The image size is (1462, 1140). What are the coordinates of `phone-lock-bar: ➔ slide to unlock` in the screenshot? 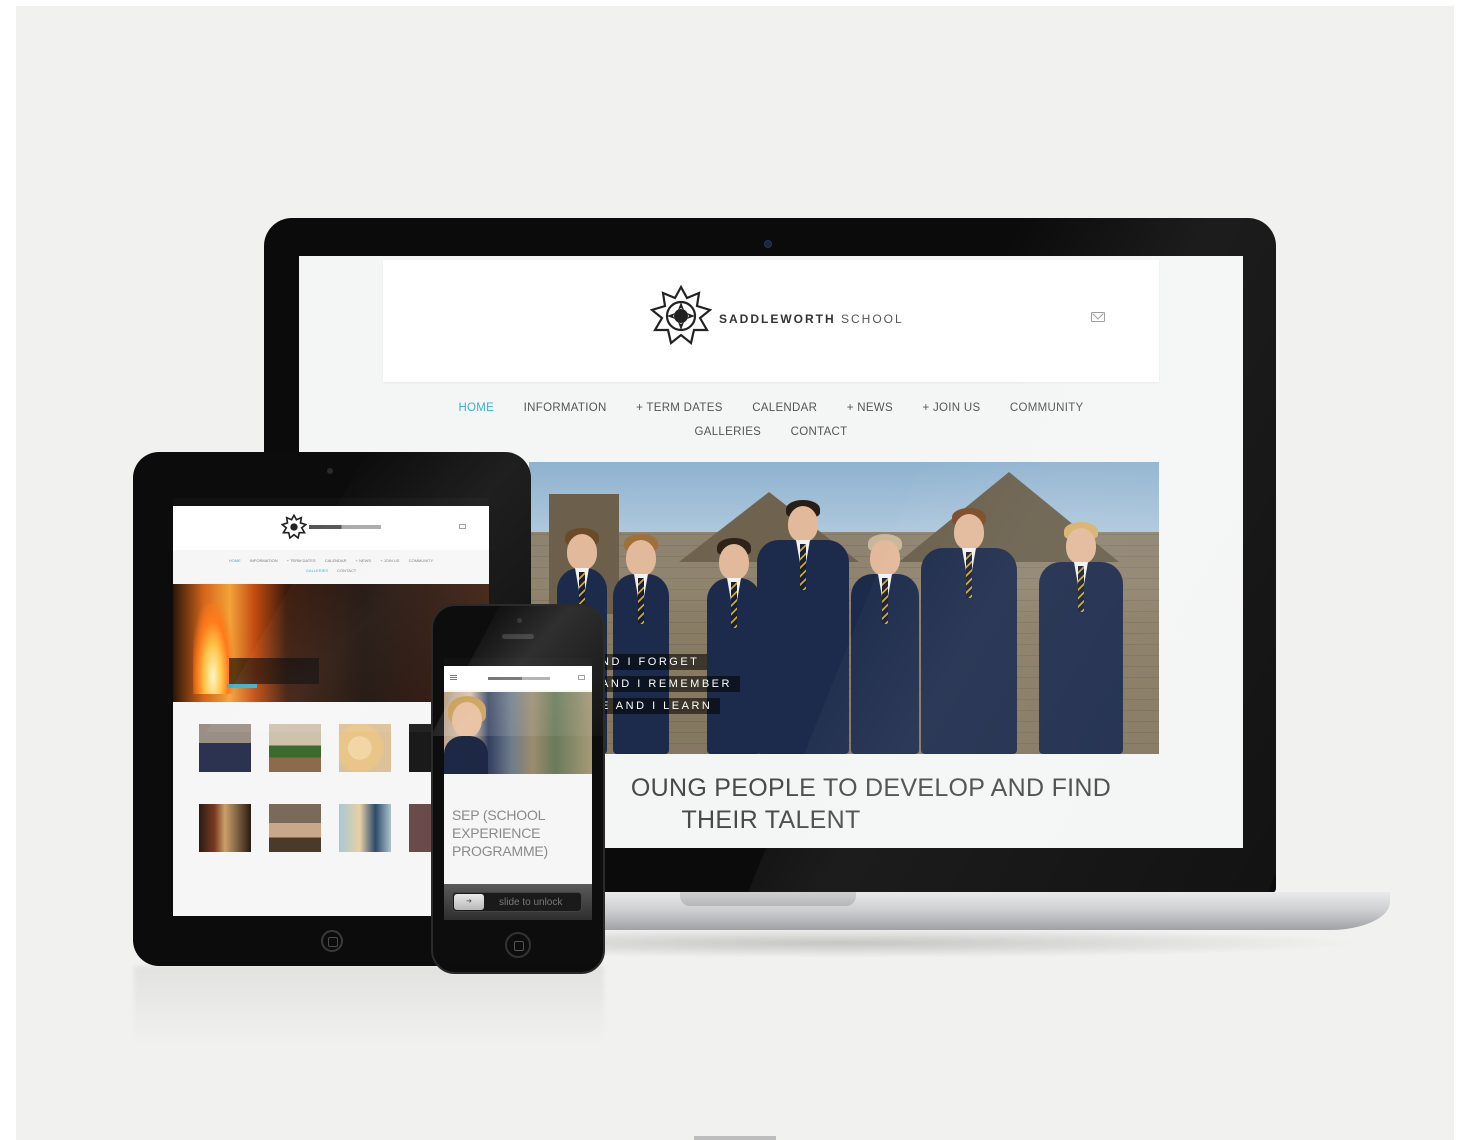 It's located at (518, 902).